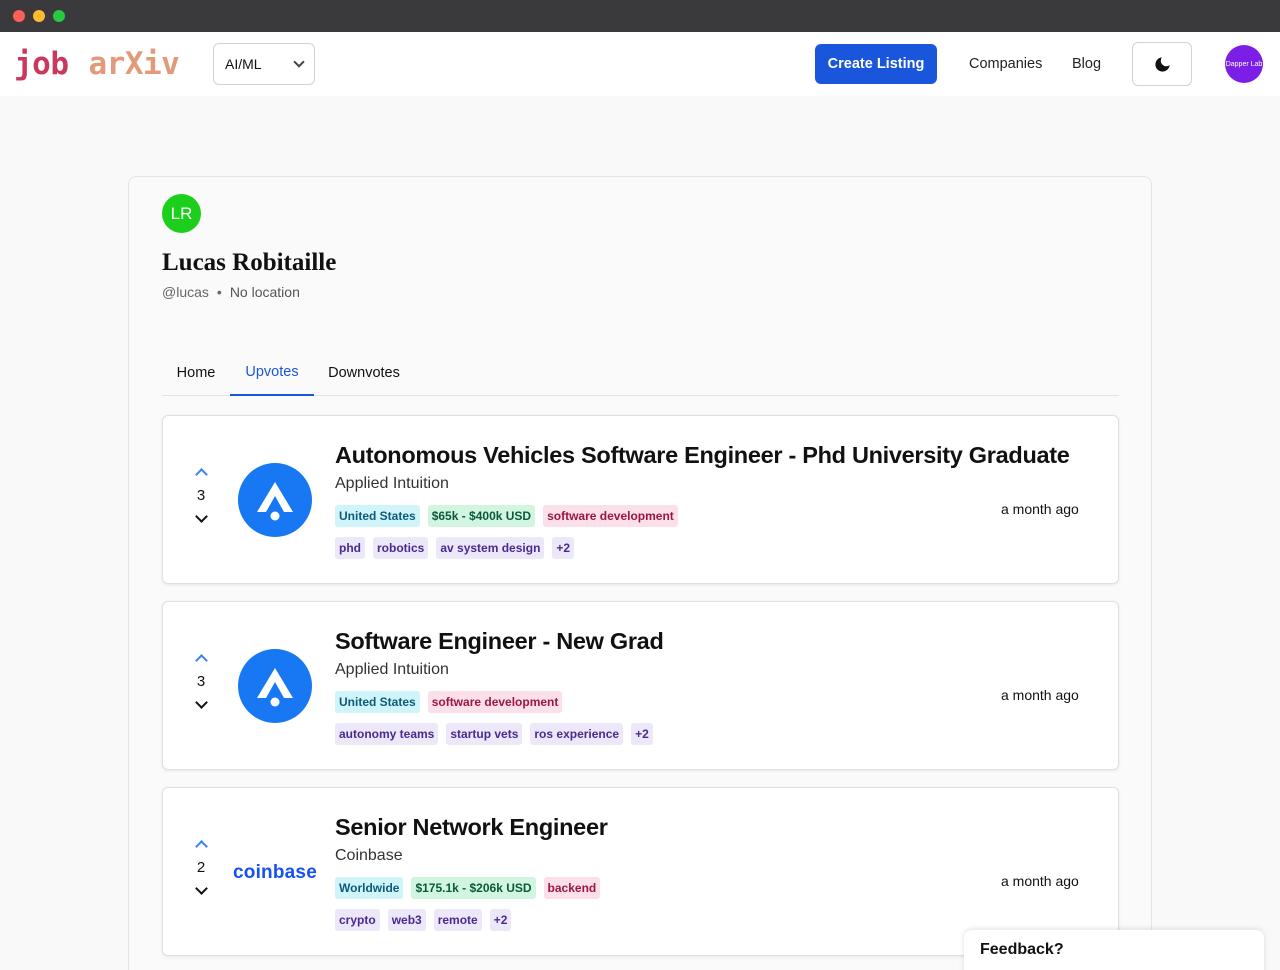 The image size is (1280, 970). I want to click on category-select: AI/ML, so click(264, 64).